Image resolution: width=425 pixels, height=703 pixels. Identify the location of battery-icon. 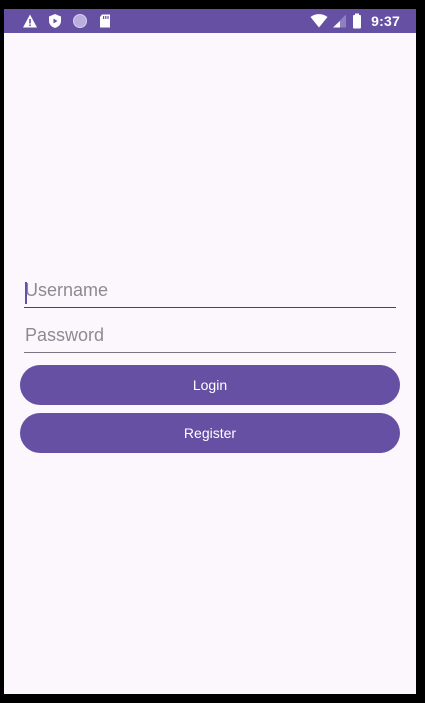
(357, 21).